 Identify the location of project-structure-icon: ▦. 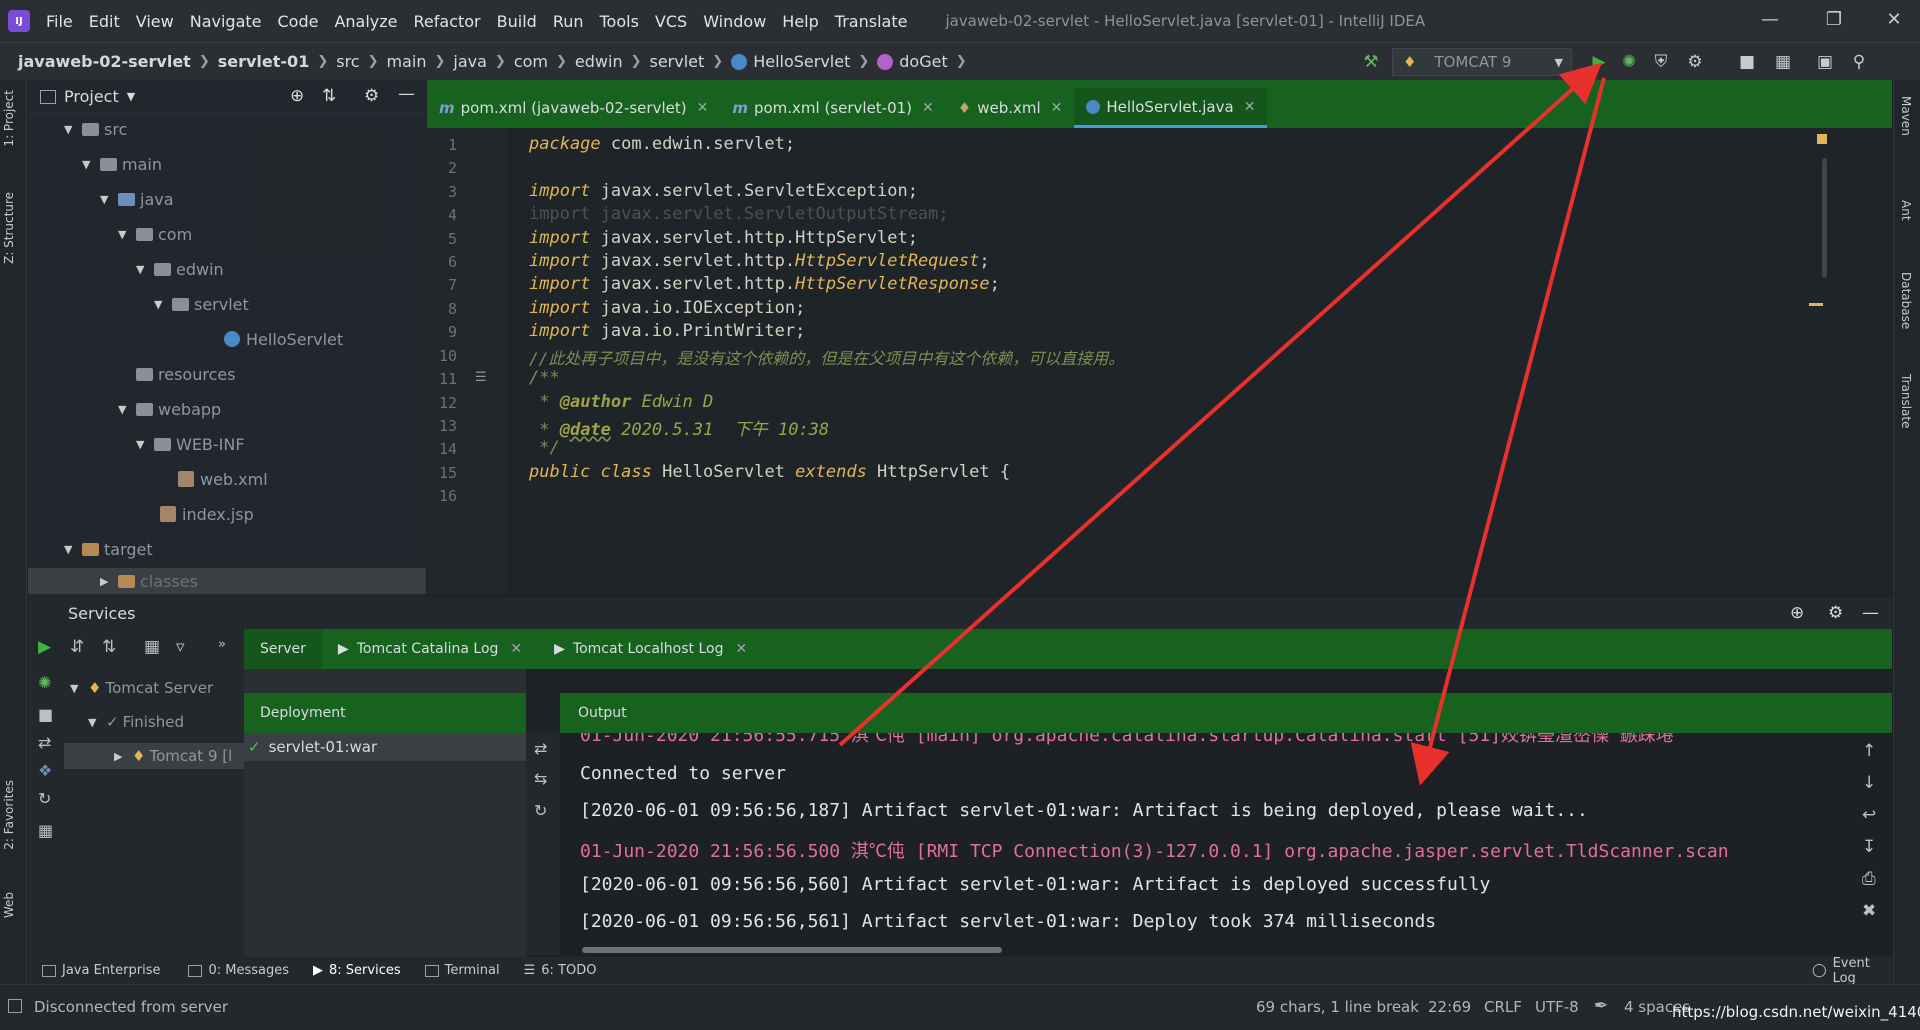
(1783, 62).